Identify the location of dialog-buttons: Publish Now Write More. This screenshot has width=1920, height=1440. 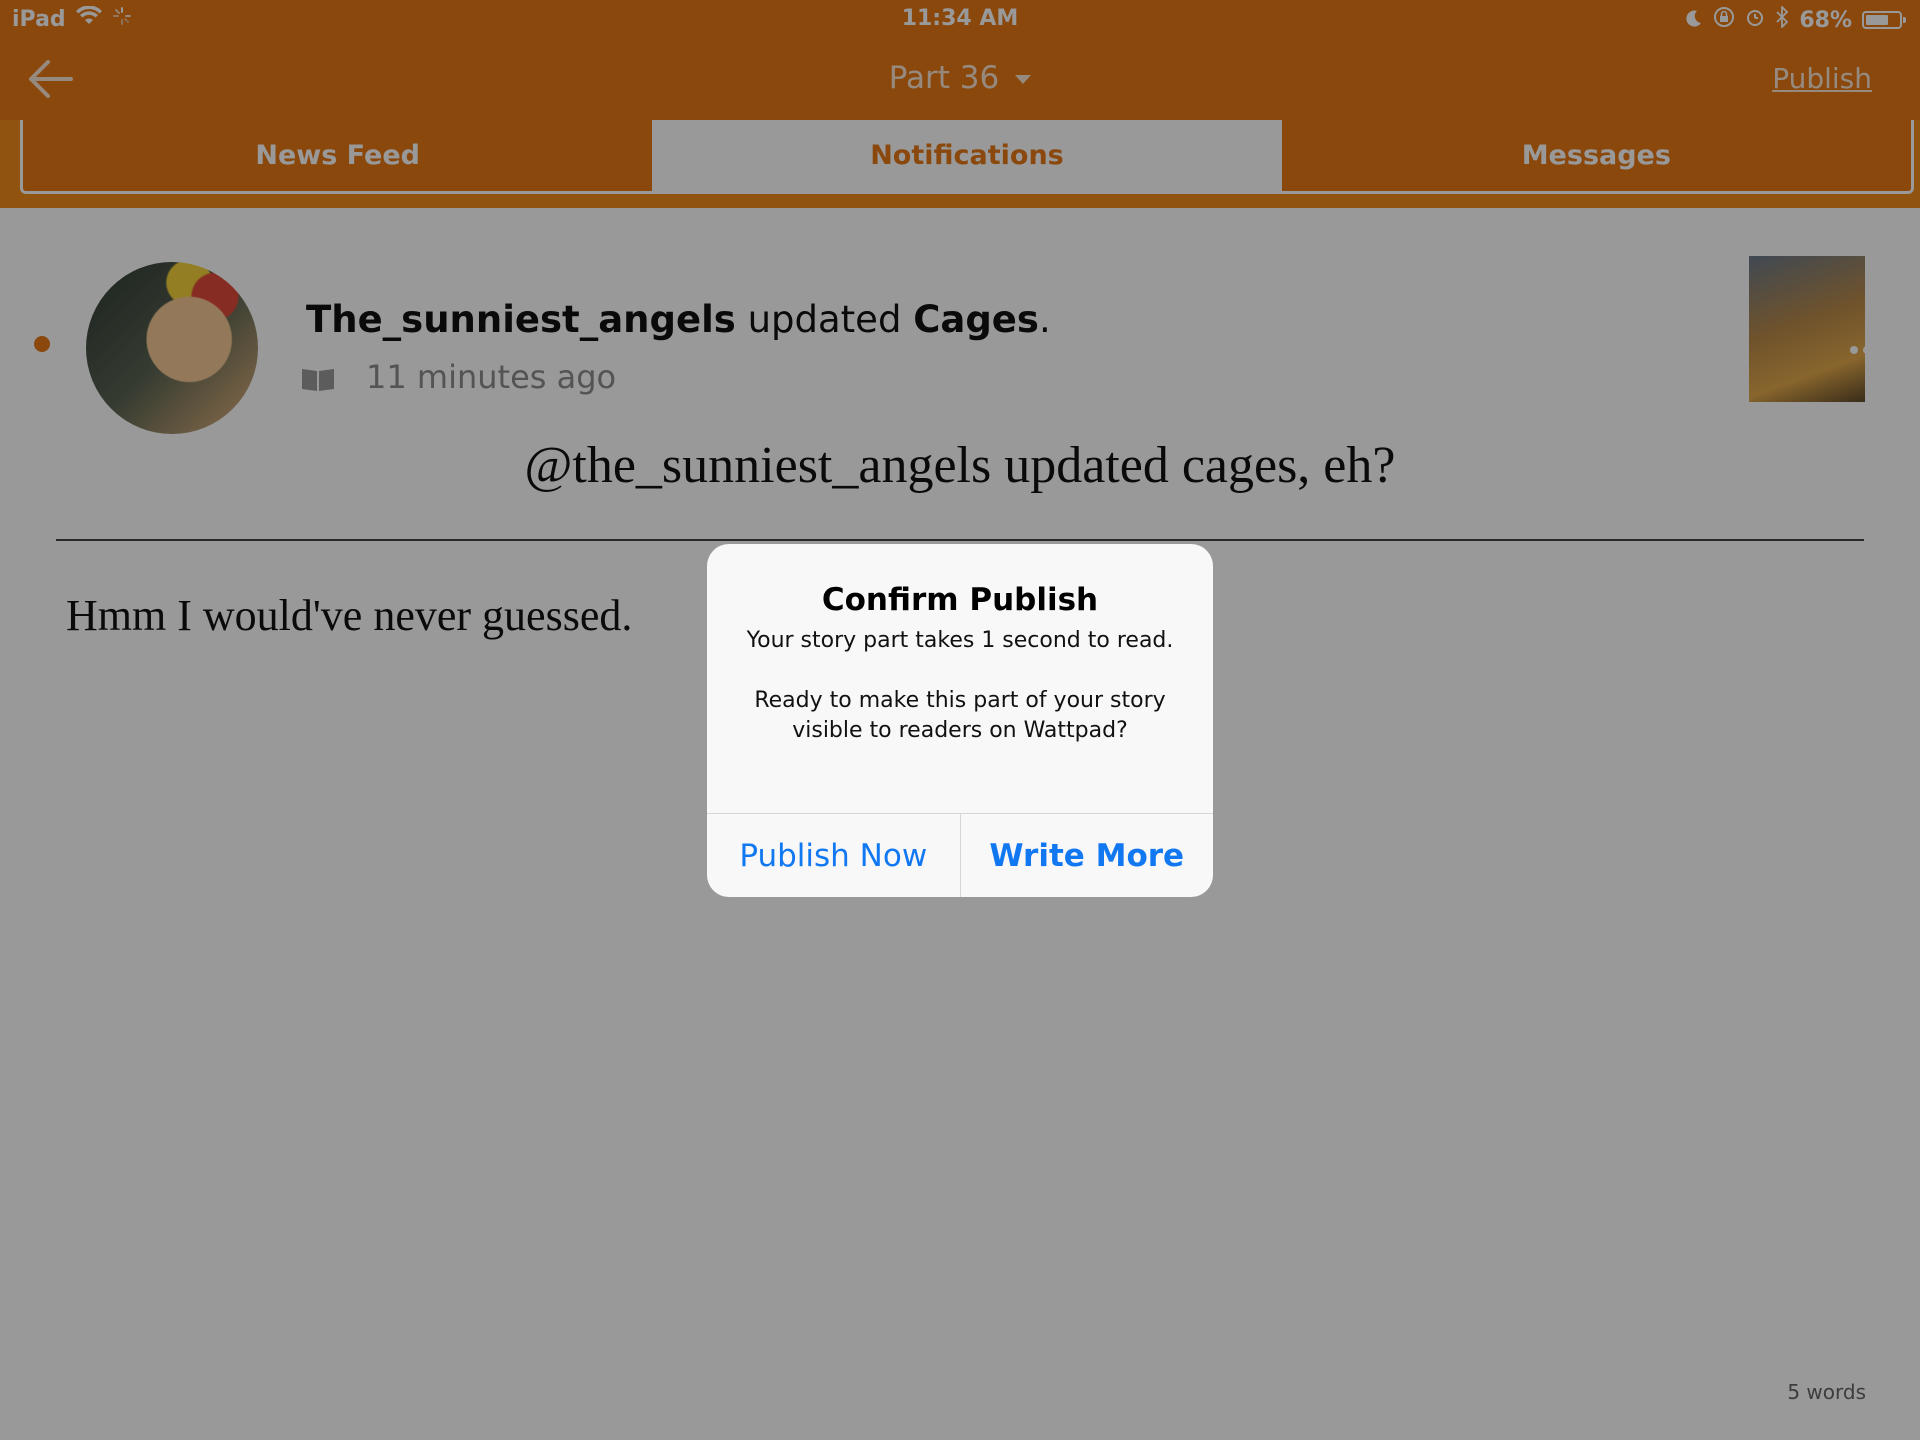
(960, 855).